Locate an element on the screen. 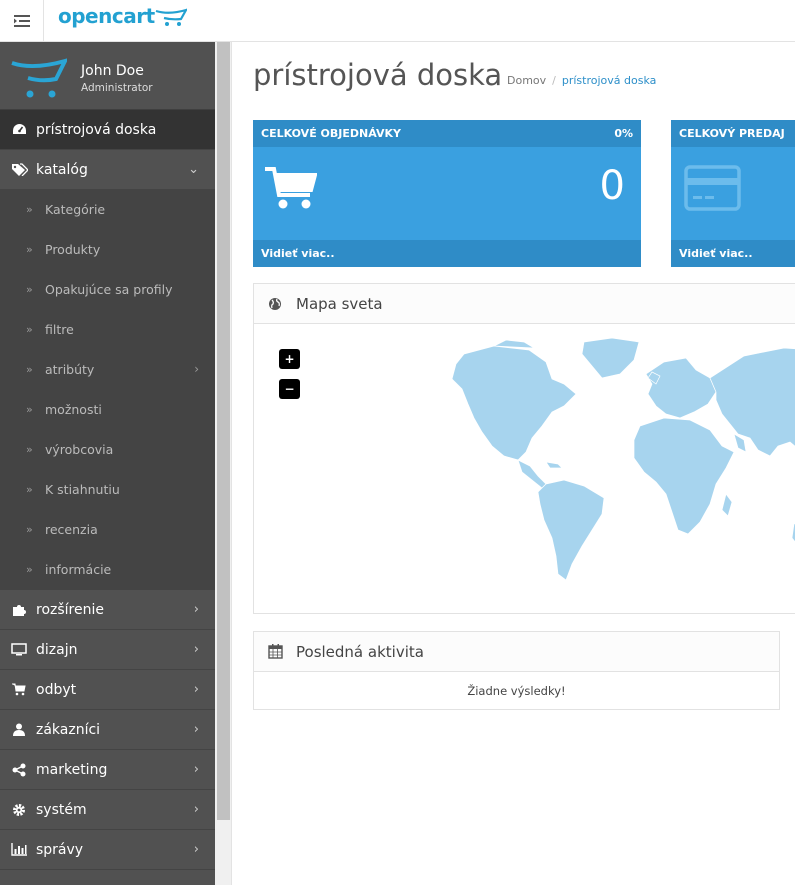 The width and height of the screenshot is (795, 885). panel-header: Mapa sveta is located at coordinates (524, 304).